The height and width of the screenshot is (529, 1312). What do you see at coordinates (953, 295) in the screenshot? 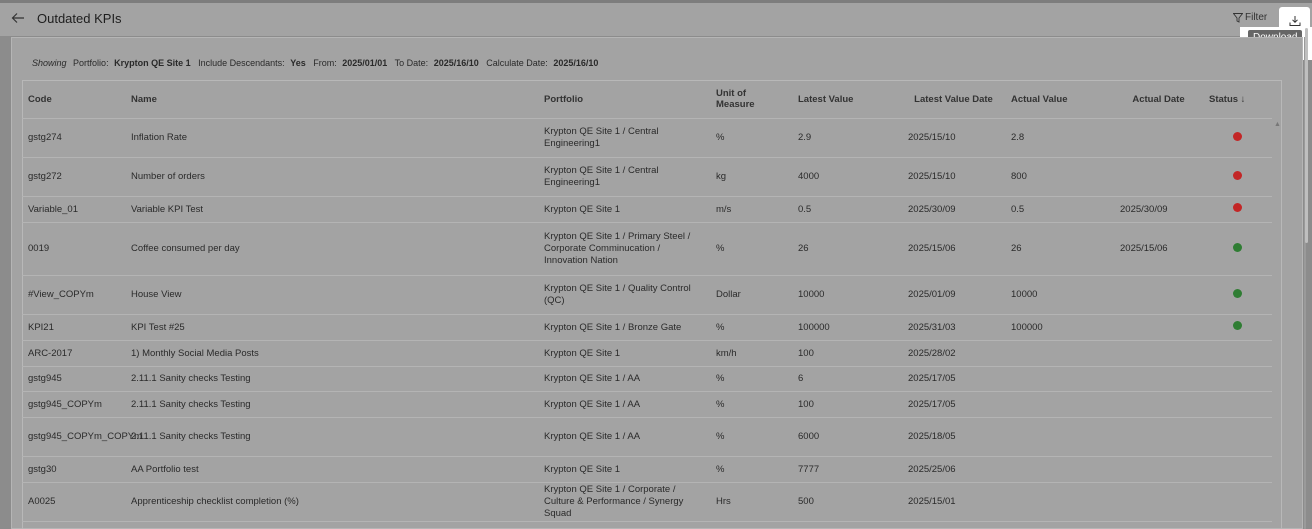
I see `cell-latest-date: 2025/01/09` at bounding box center [953, 295].